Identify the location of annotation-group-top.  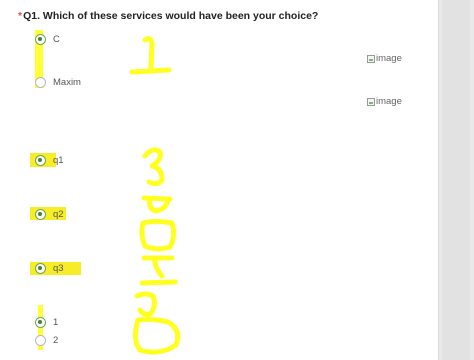
(153, 167).